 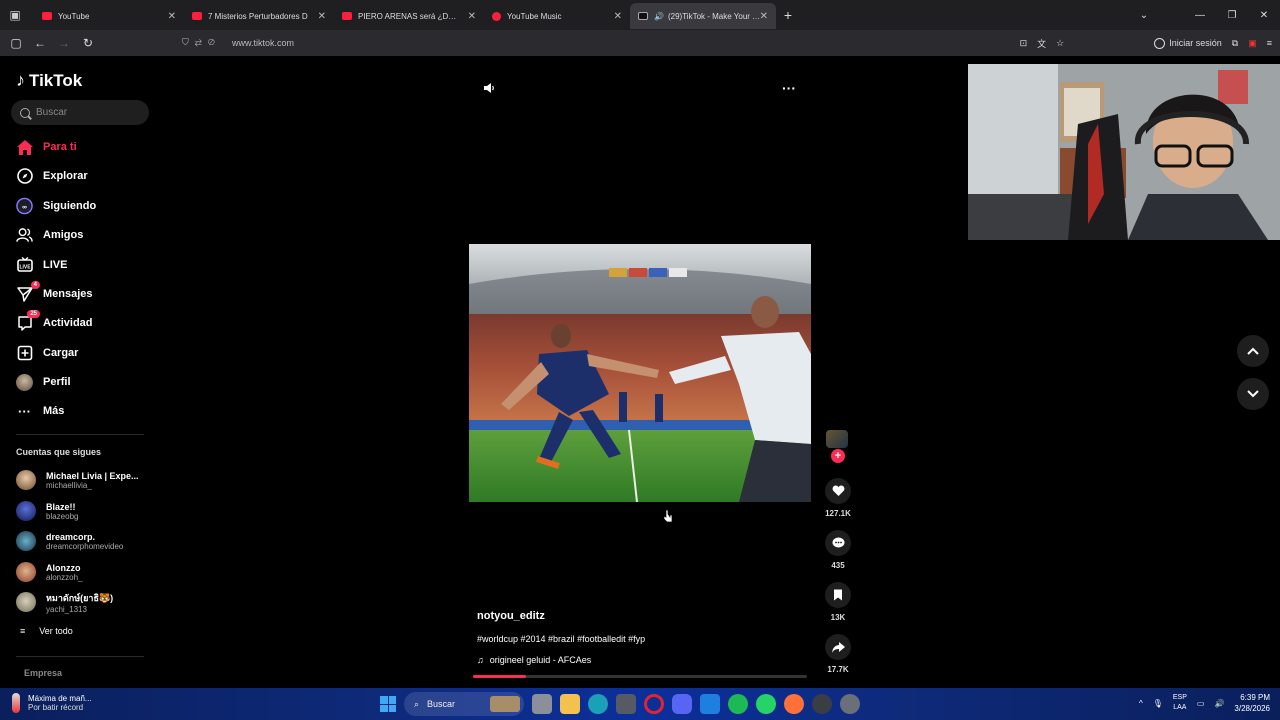 What do you see at coordinates (1253, 351) in the screenshot?
I see `previous-video-button` at bounding box center [1253, 351].